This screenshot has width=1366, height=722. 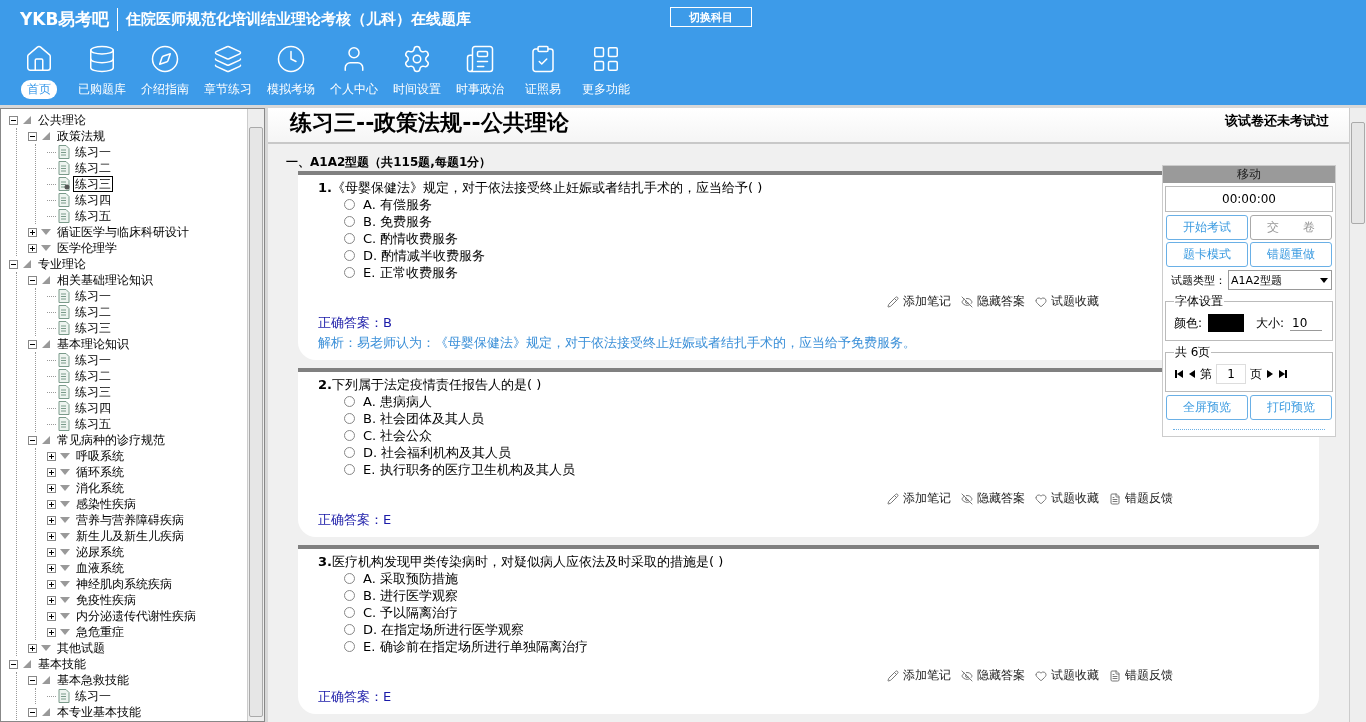 What do you see at coordinates (466, 646) in the screenshot?
I see `answer-option: E. 确诊前在指定场所进行单独隔离治疗` at bounding box center [466, 646].